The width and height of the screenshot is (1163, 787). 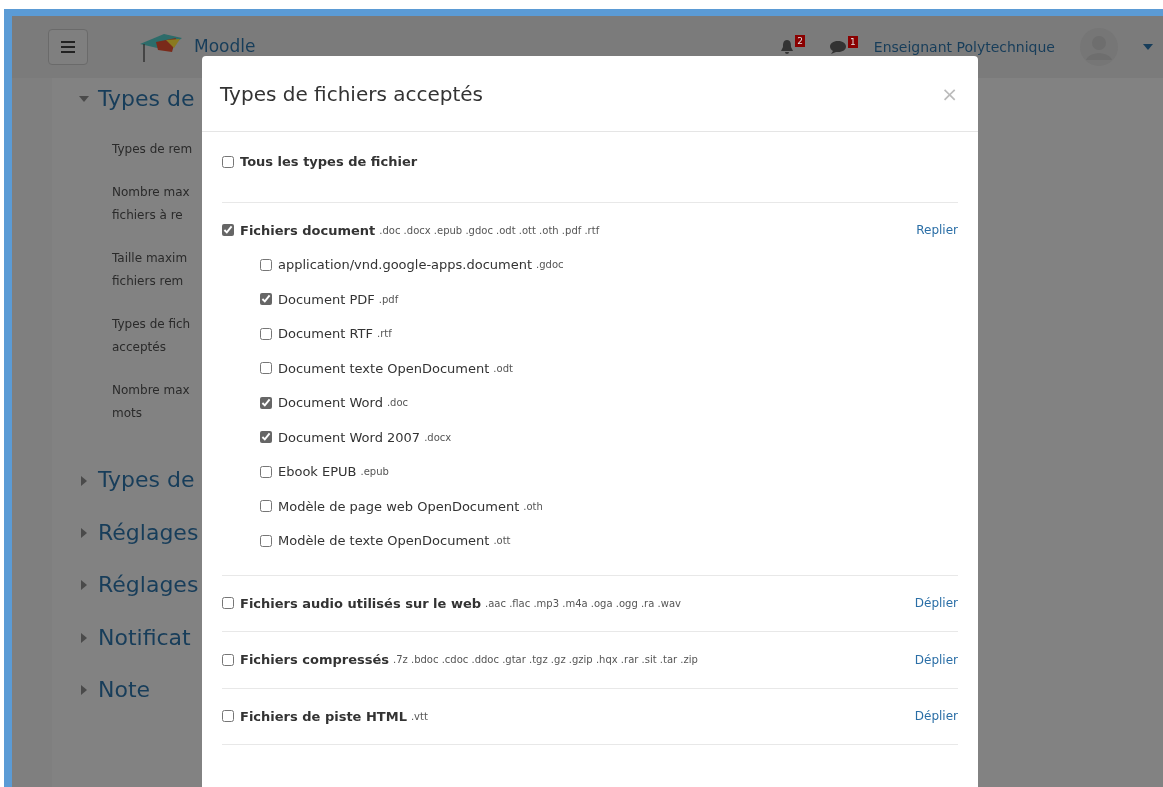 I want to click on dialog-title: Types de fichiers acceptés, so click(x=352, y=94).